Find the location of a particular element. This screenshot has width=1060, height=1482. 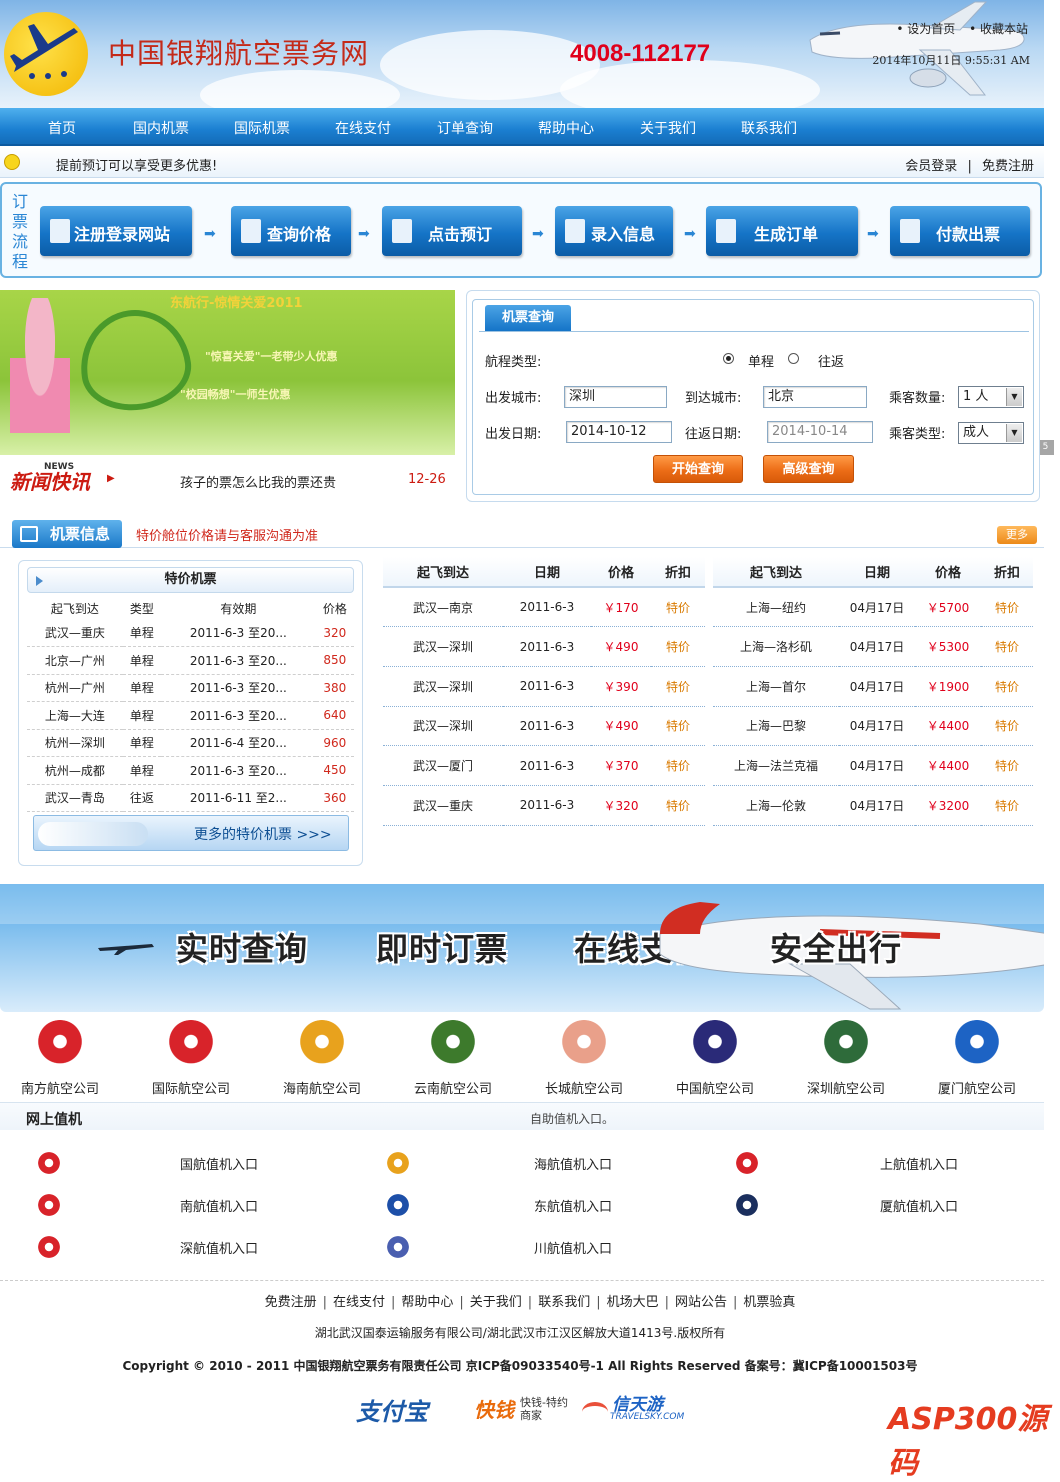

table-row: 武汉—南京 2011-6-3 ￥170 特价 is located at coordinates (544, 607).